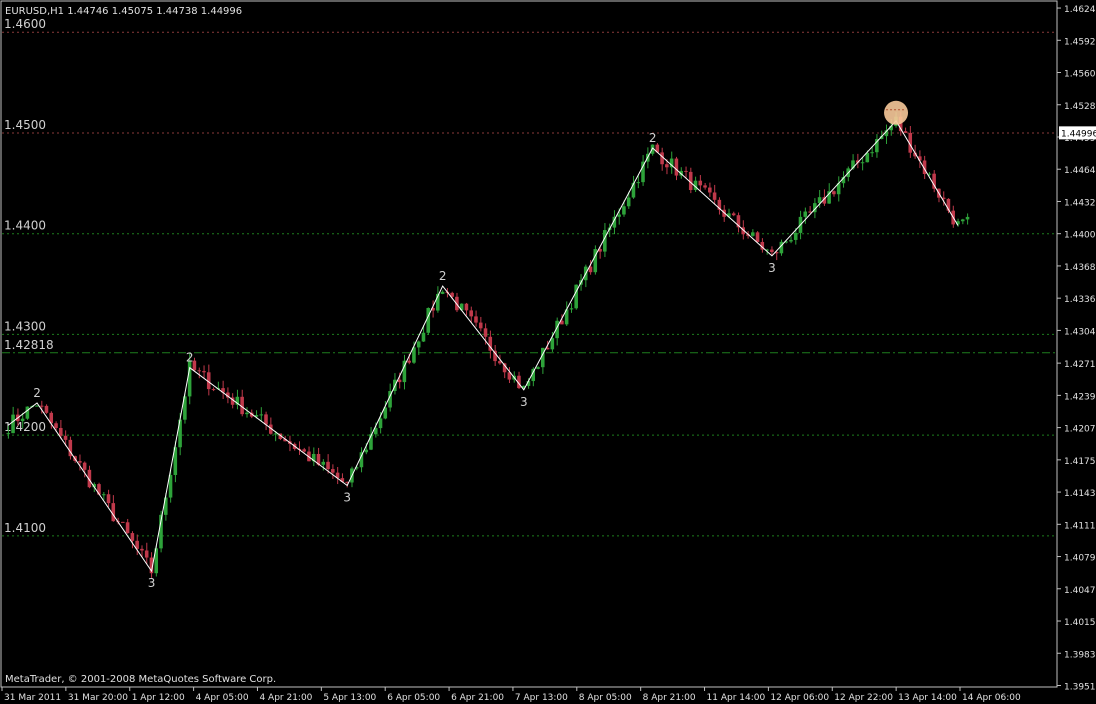 The height and width of the screenshot is (704, 1096). What do you see at coordinates (1080, 687) in the screenshot?
I see `y-tick-label: 1.39515` at bounding box center [1080, 687].